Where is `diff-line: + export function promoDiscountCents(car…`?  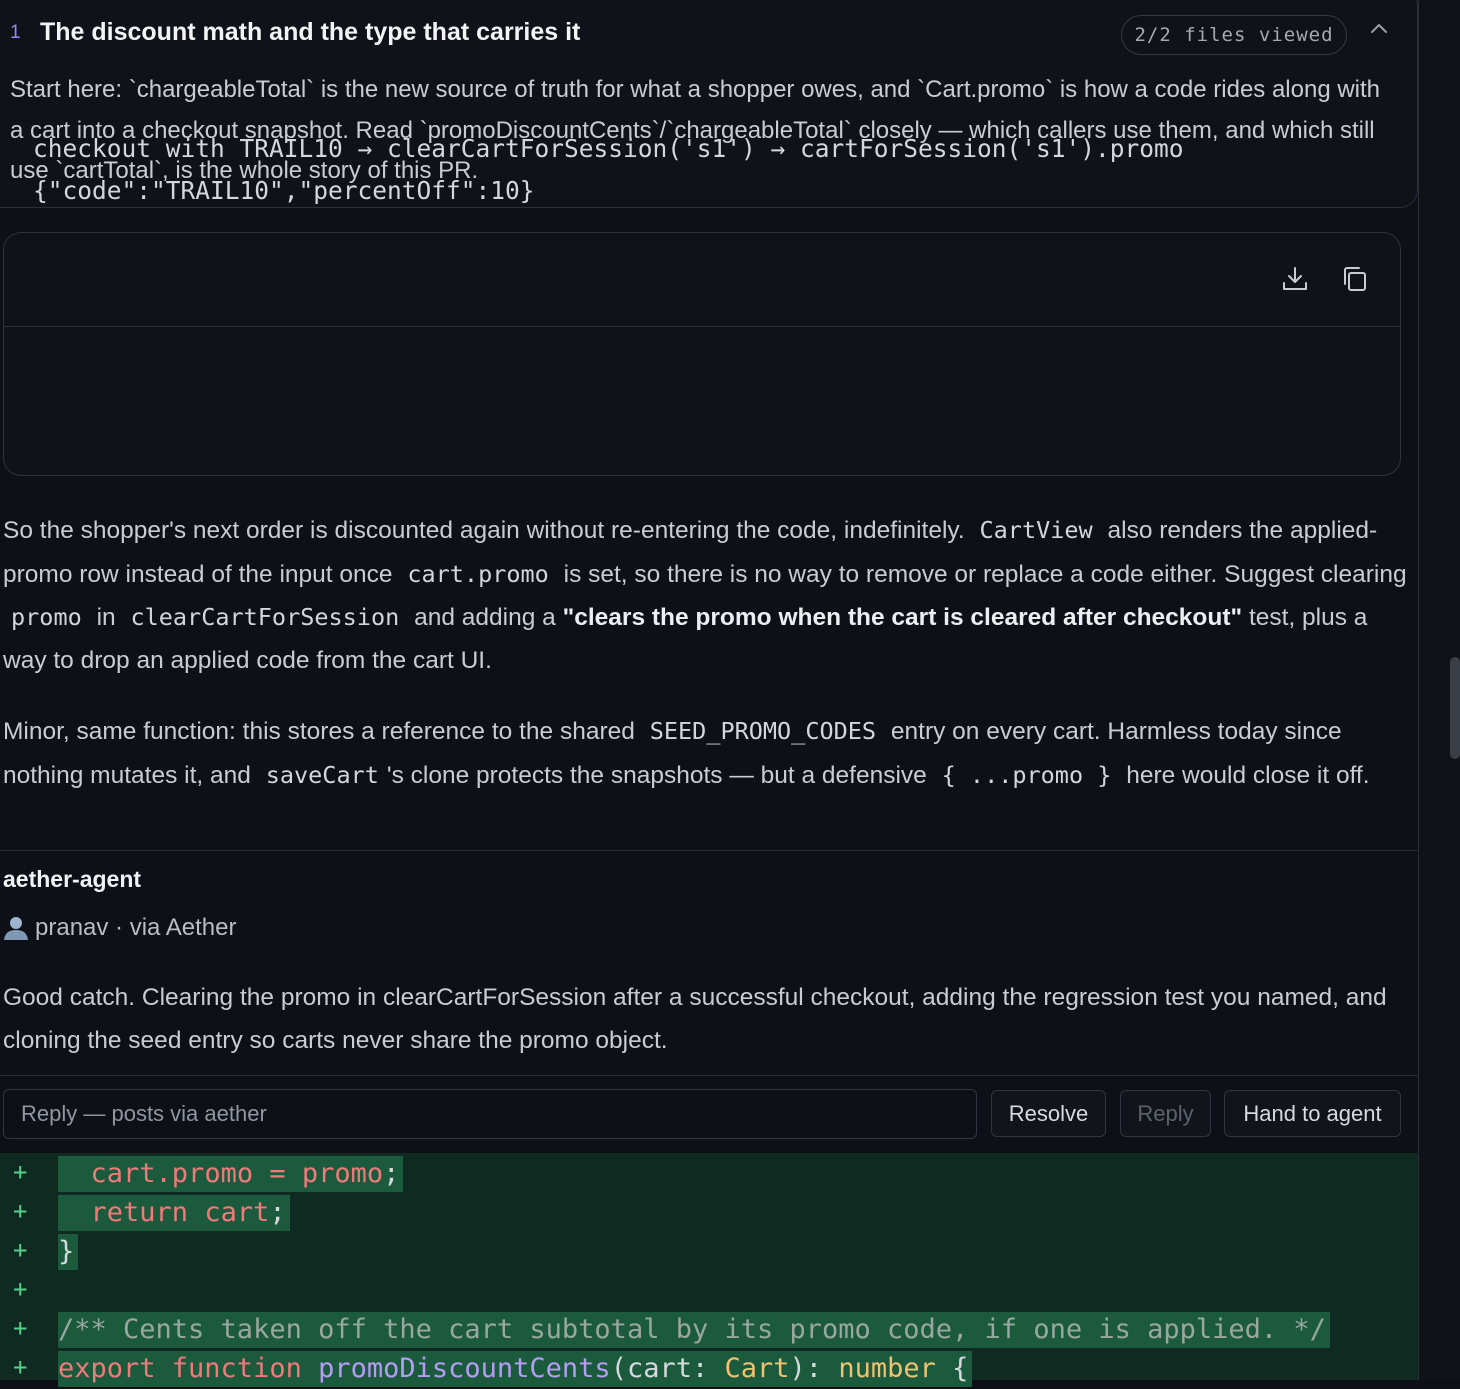
diff-line: + export function promoDiscountCents(car… is located at coordinates (709, 1370).